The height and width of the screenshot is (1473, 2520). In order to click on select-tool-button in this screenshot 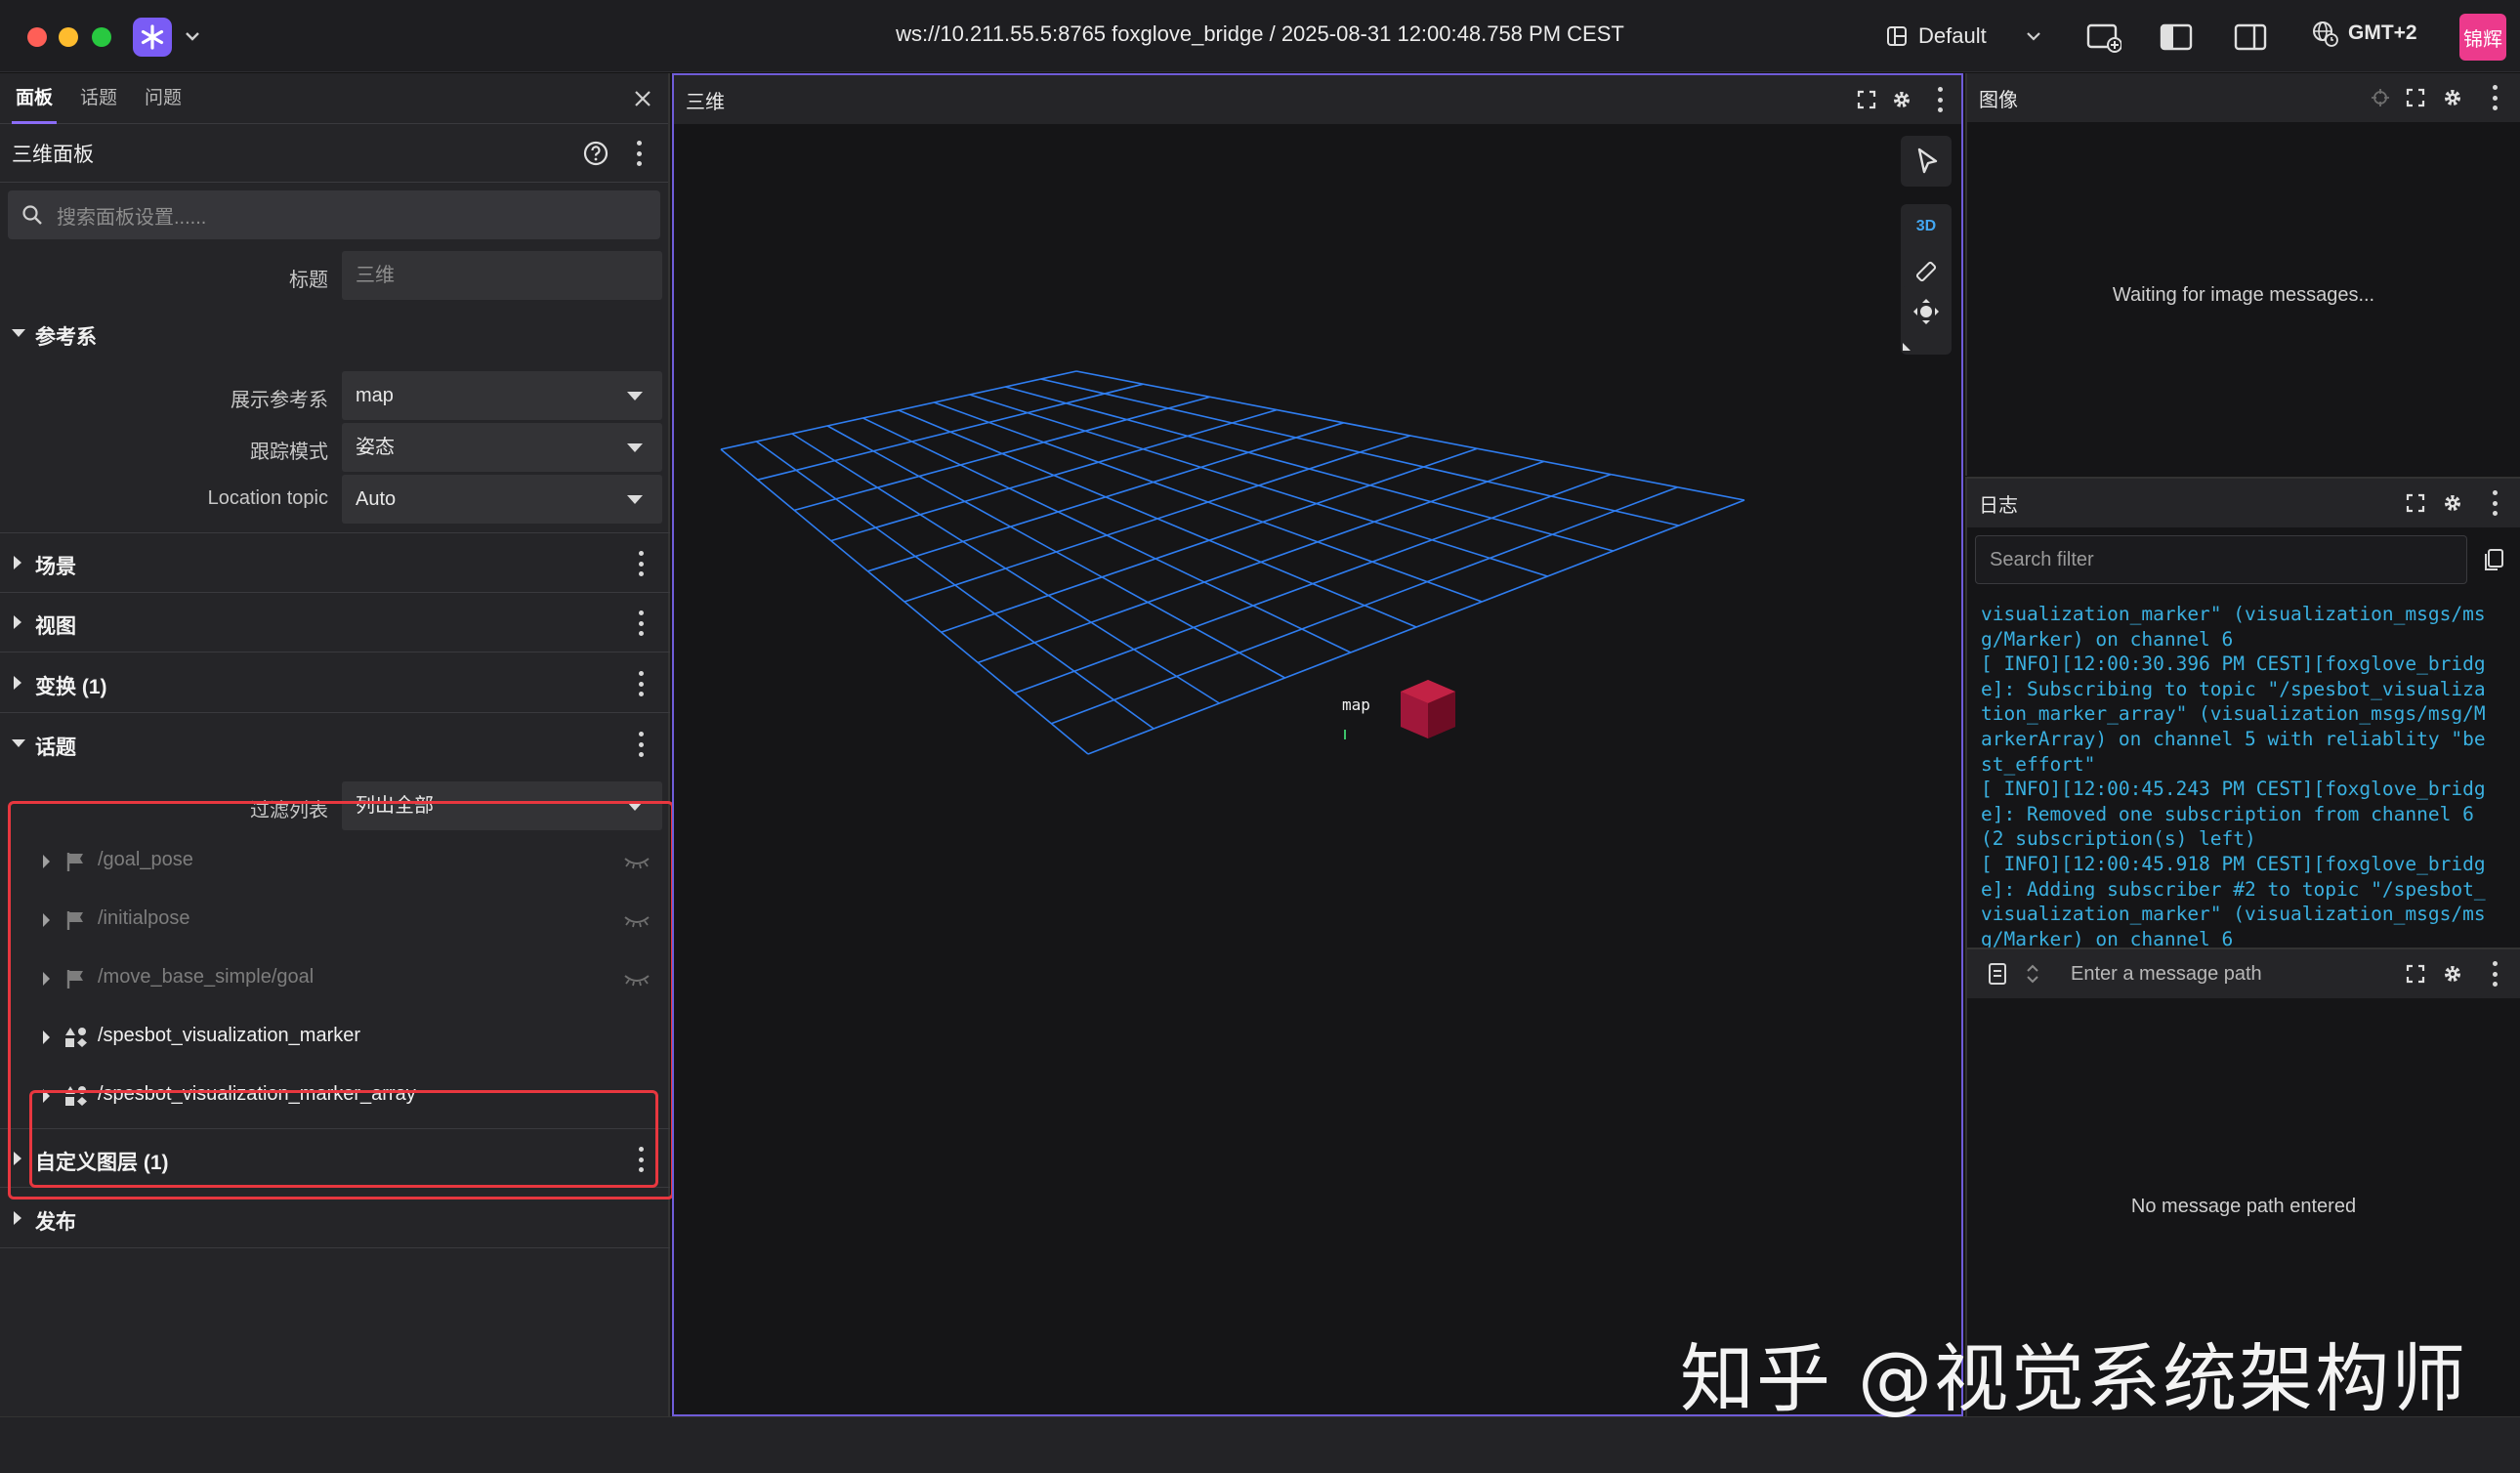, I will do `click(1926, 161)`.